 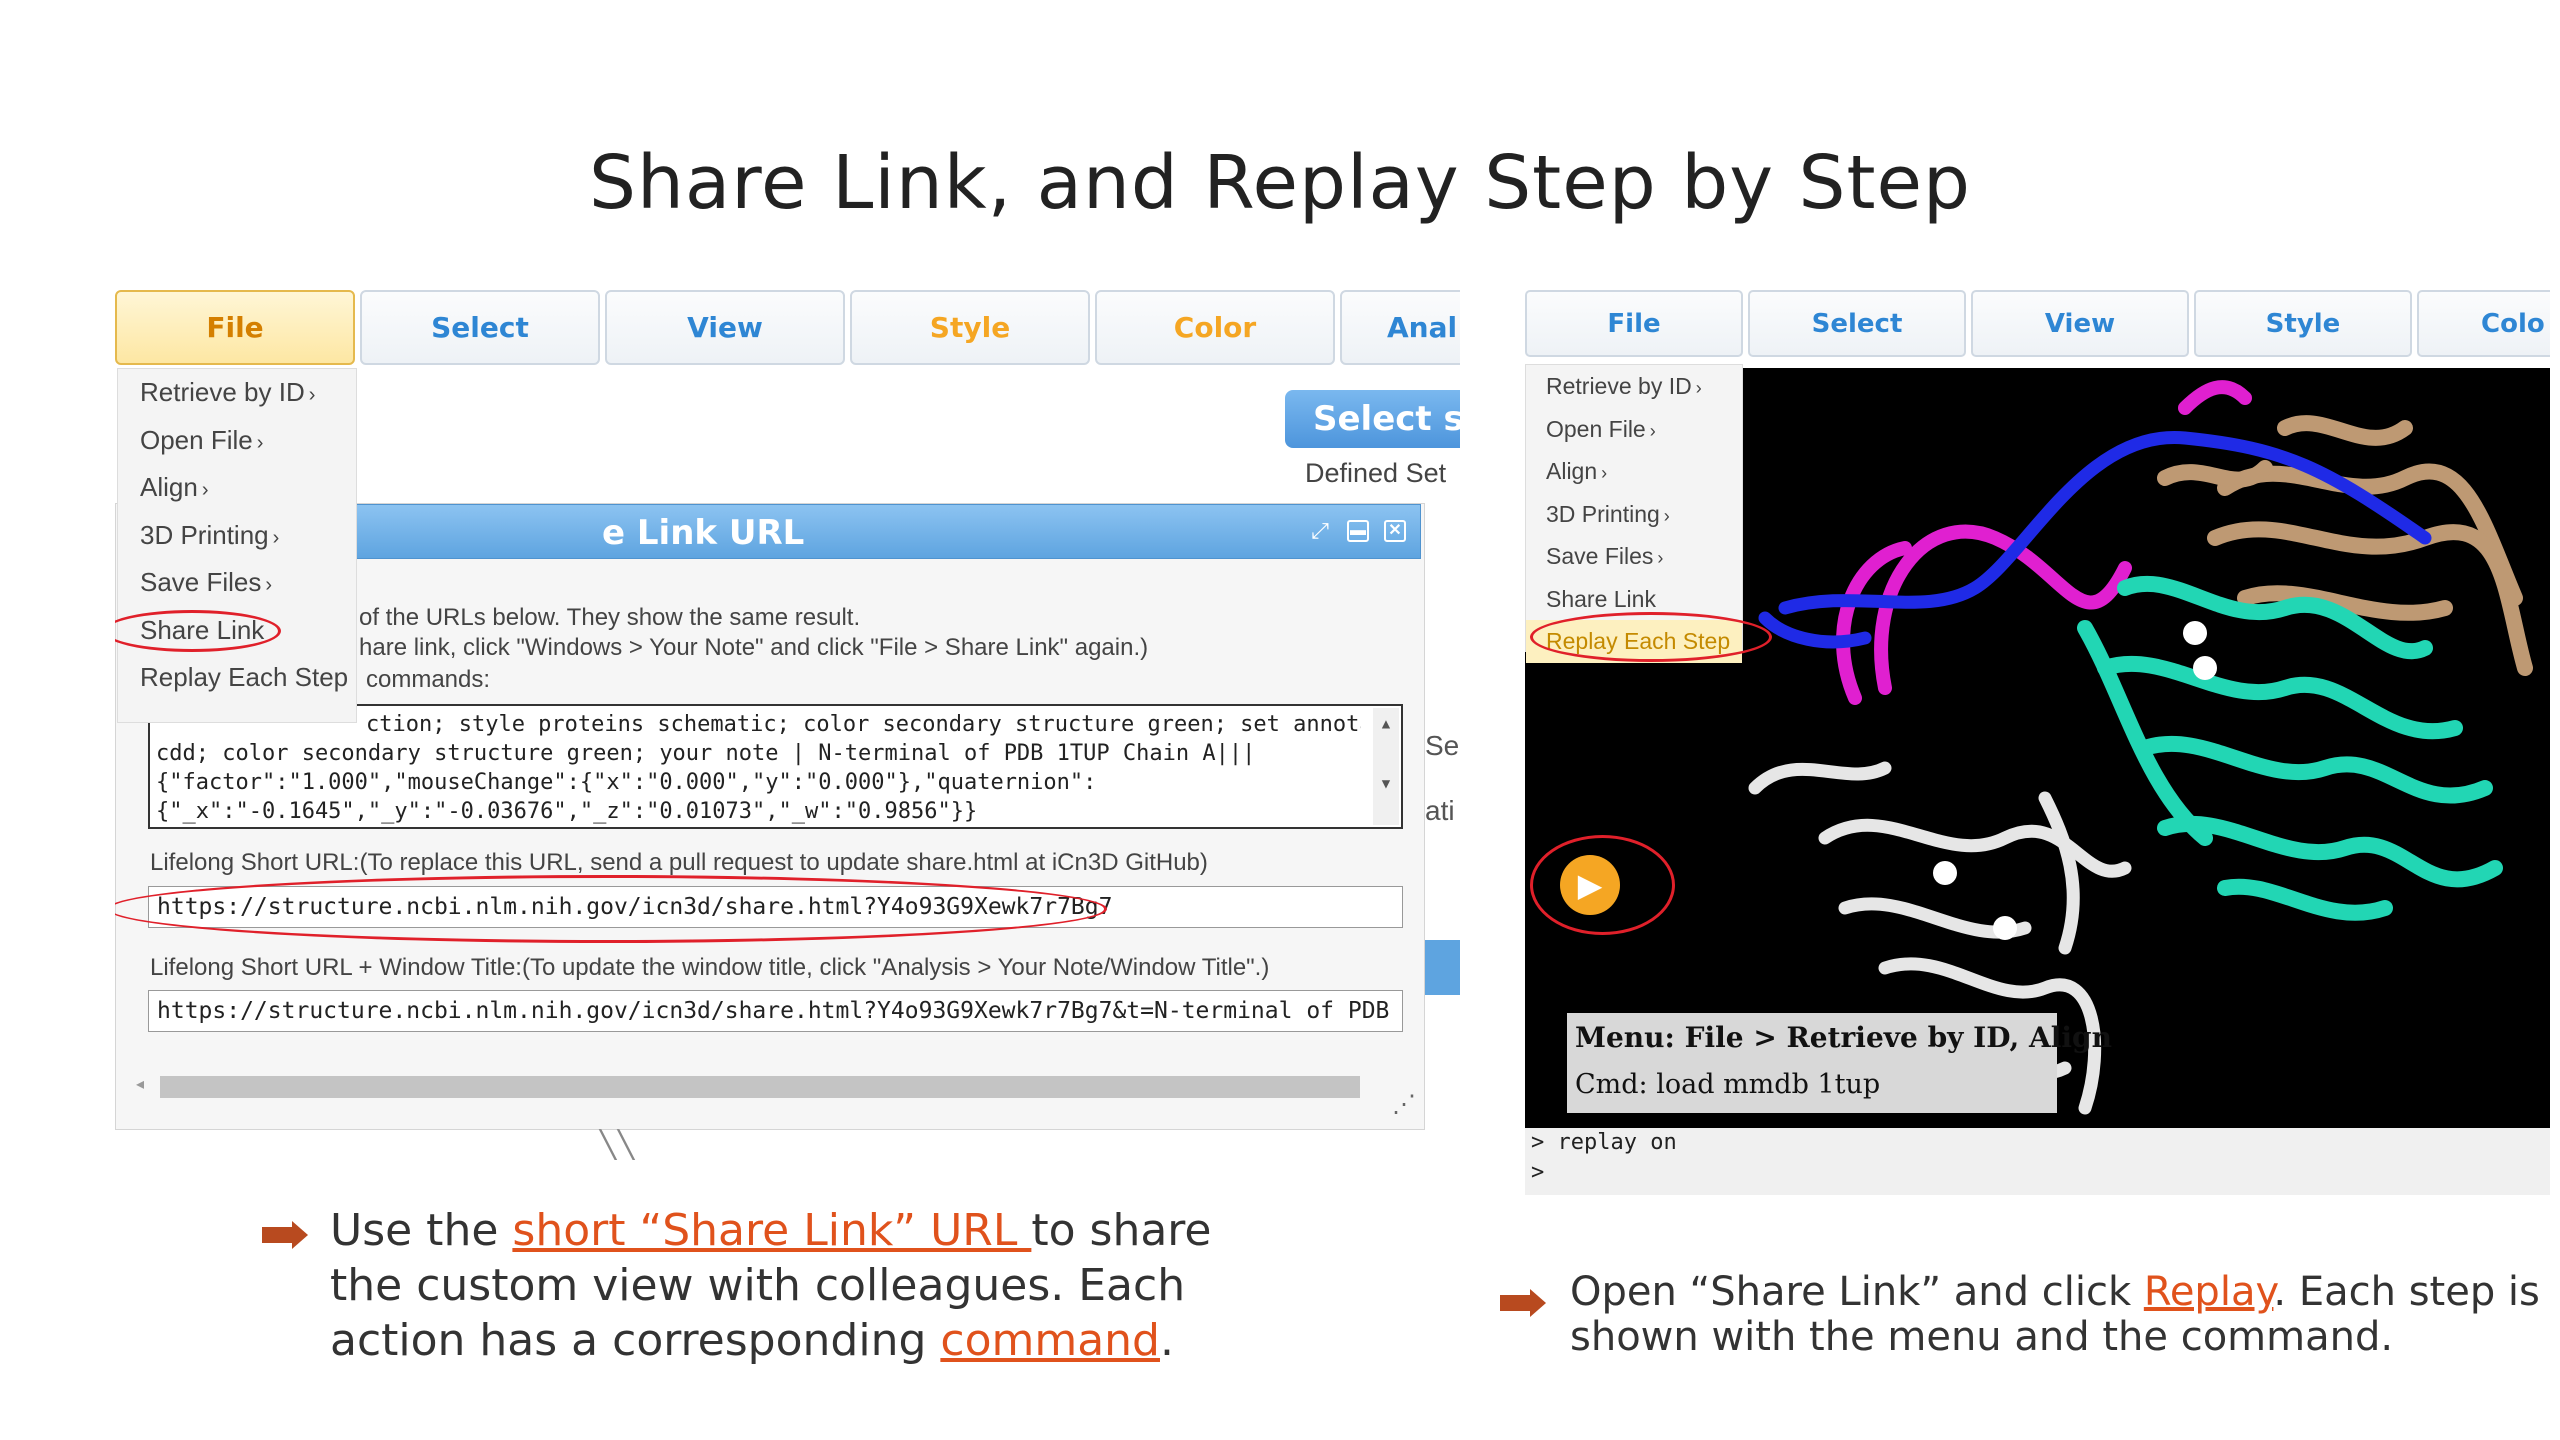 I want to click on replay-menu-text: Menu: File > Retrieve by ID, Align, so click(x=1843, y=1037).